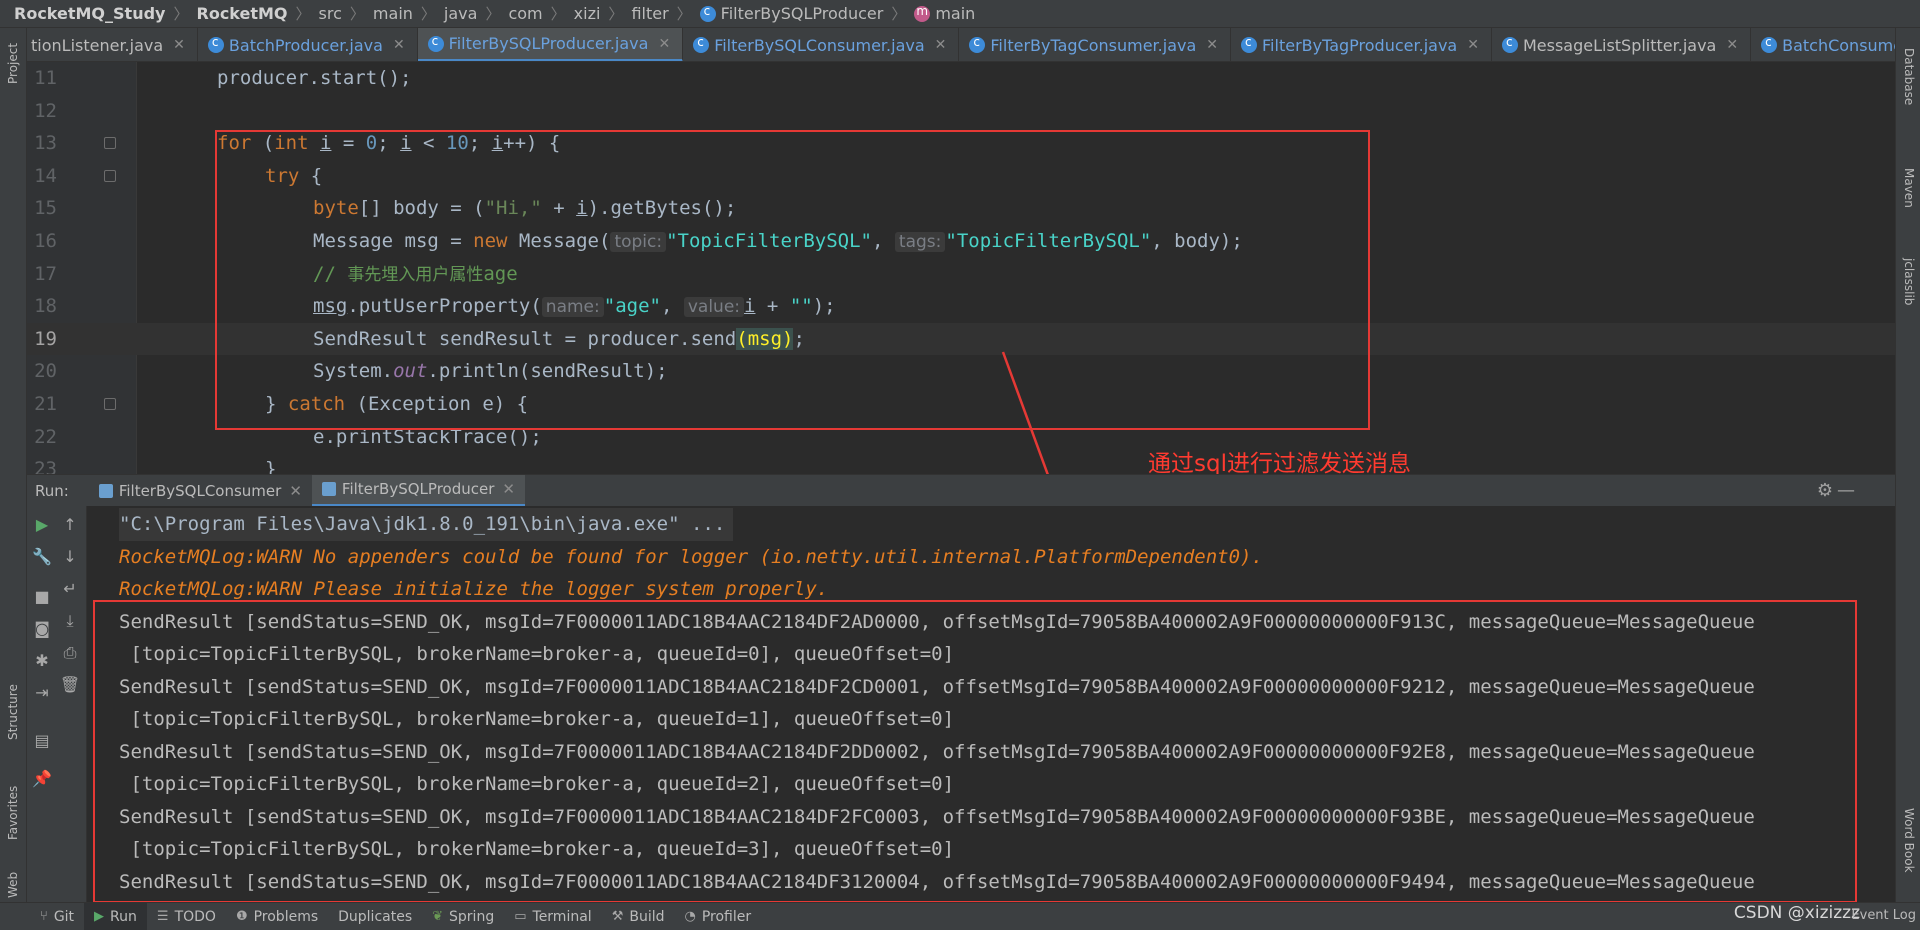 The width and height of the screenshot is (1920, 930). Describe the element at coordinates (57, 704) in the screenshot. I see `run-toolbar: ▶ ↑ 🔧 ↓ ↵ ■ ⤓ ◙ ⎙ ✱ 🗑 ⇥ ▤ 📌` at that location.